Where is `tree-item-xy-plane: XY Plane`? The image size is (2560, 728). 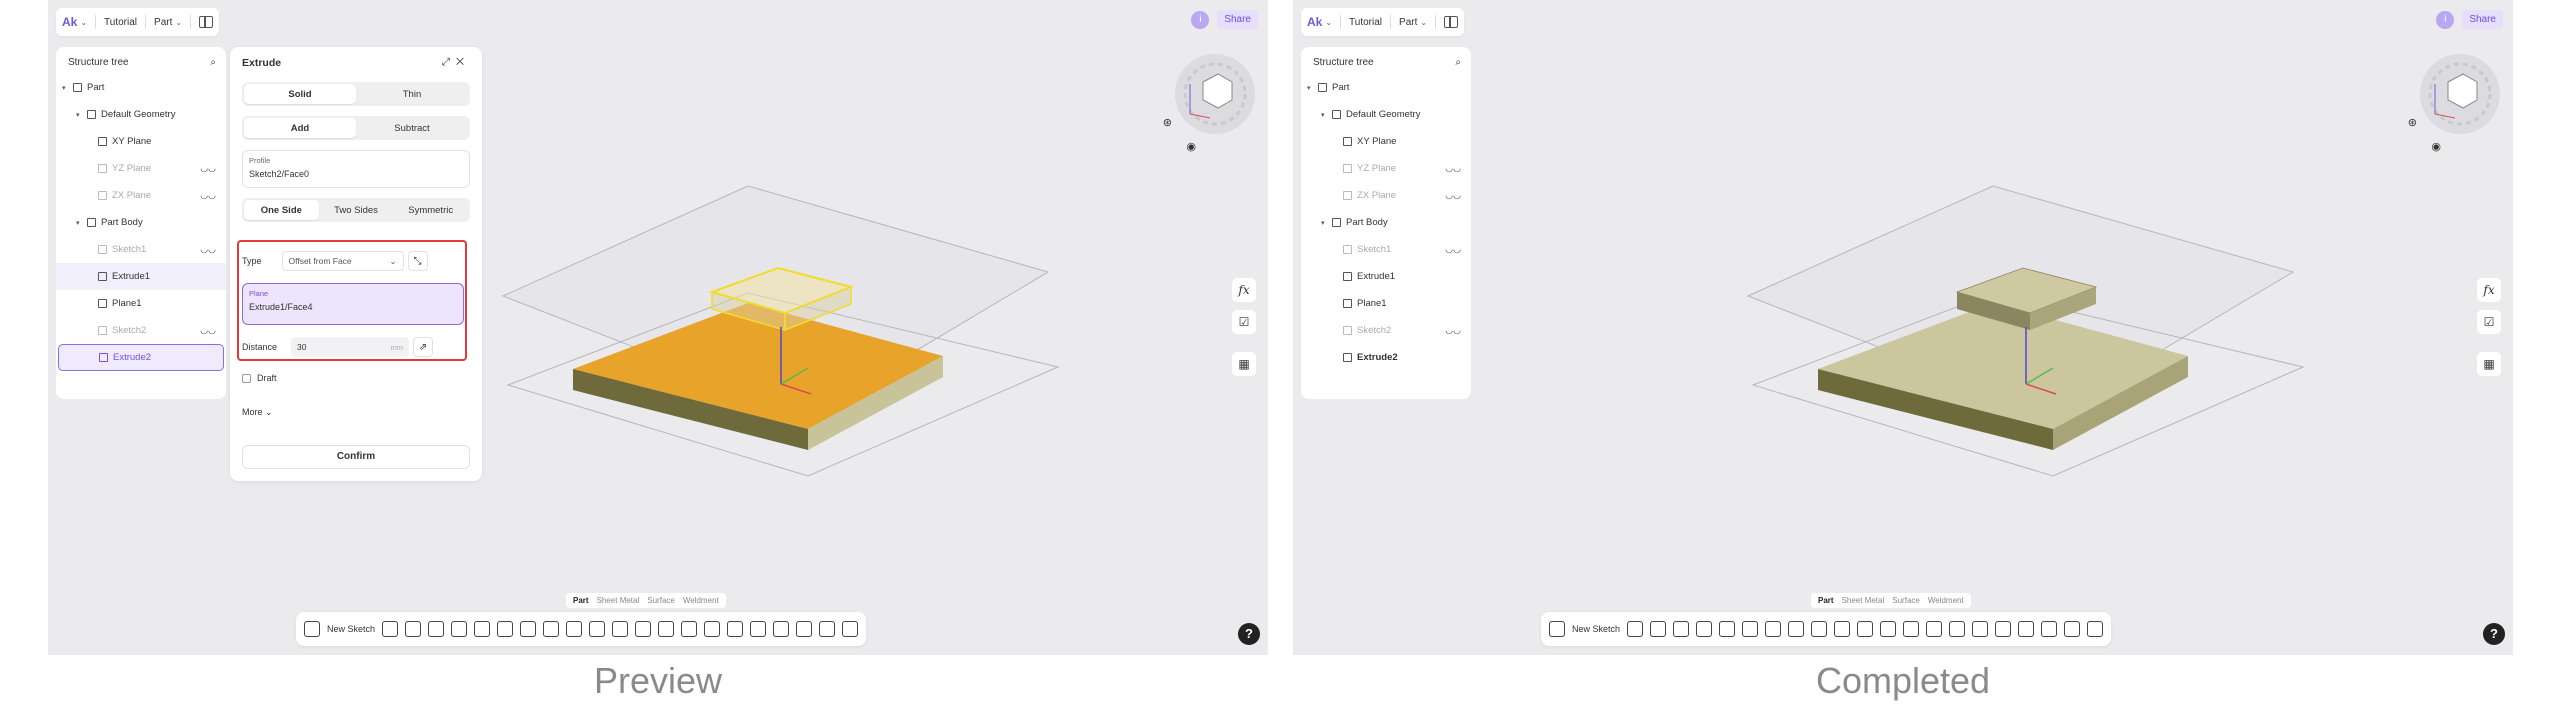
tree-item-xy-plane: XY Plane is located at coordinates (1386, 141).